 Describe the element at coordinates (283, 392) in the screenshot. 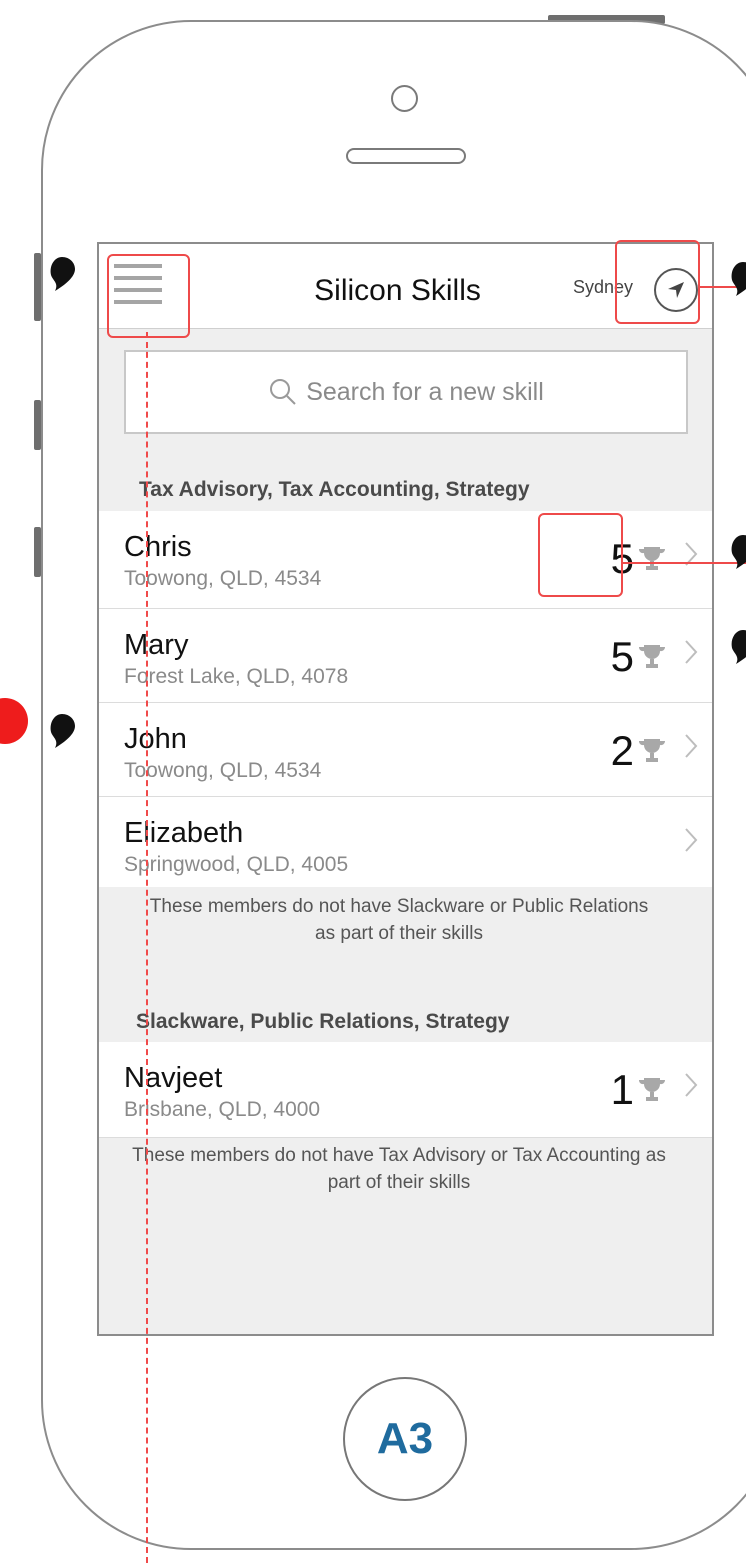

I see `search-icon` at that location.